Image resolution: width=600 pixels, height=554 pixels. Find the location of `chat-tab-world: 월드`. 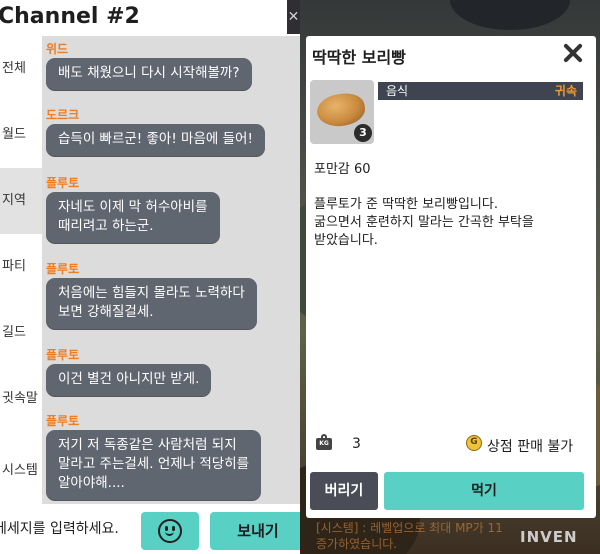

chat-tab-world: 월드 is located at coordinates (21, 135).